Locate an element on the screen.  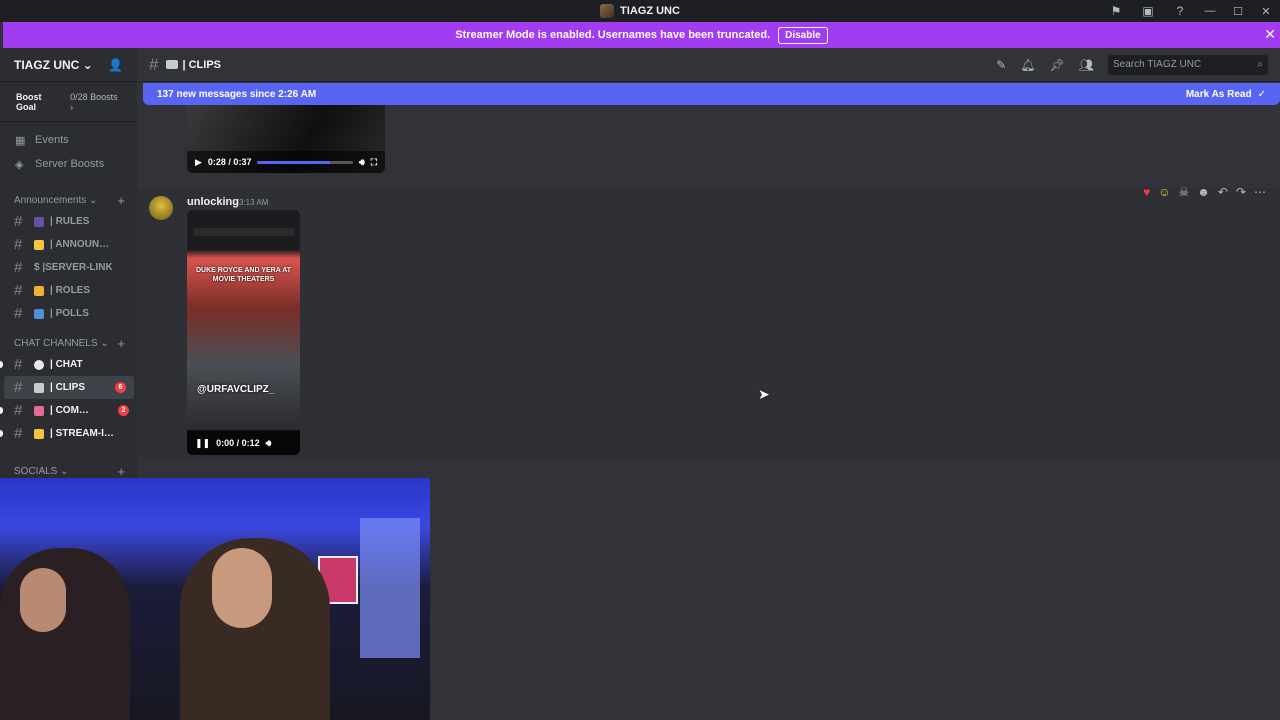
mention-badge: 2 is located at coordinates (123, 410).